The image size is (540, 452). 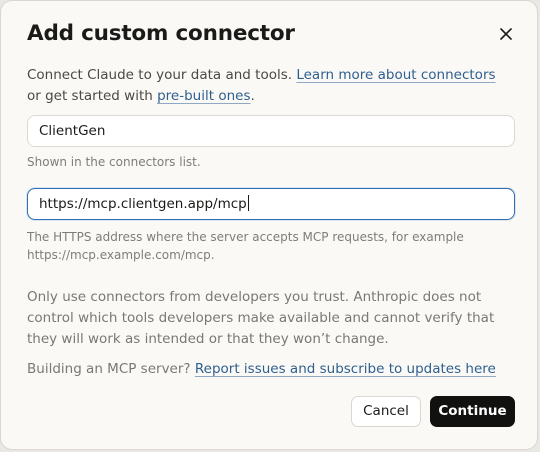 I want to click on intro-text-3: ., so click(x=252, y=96).